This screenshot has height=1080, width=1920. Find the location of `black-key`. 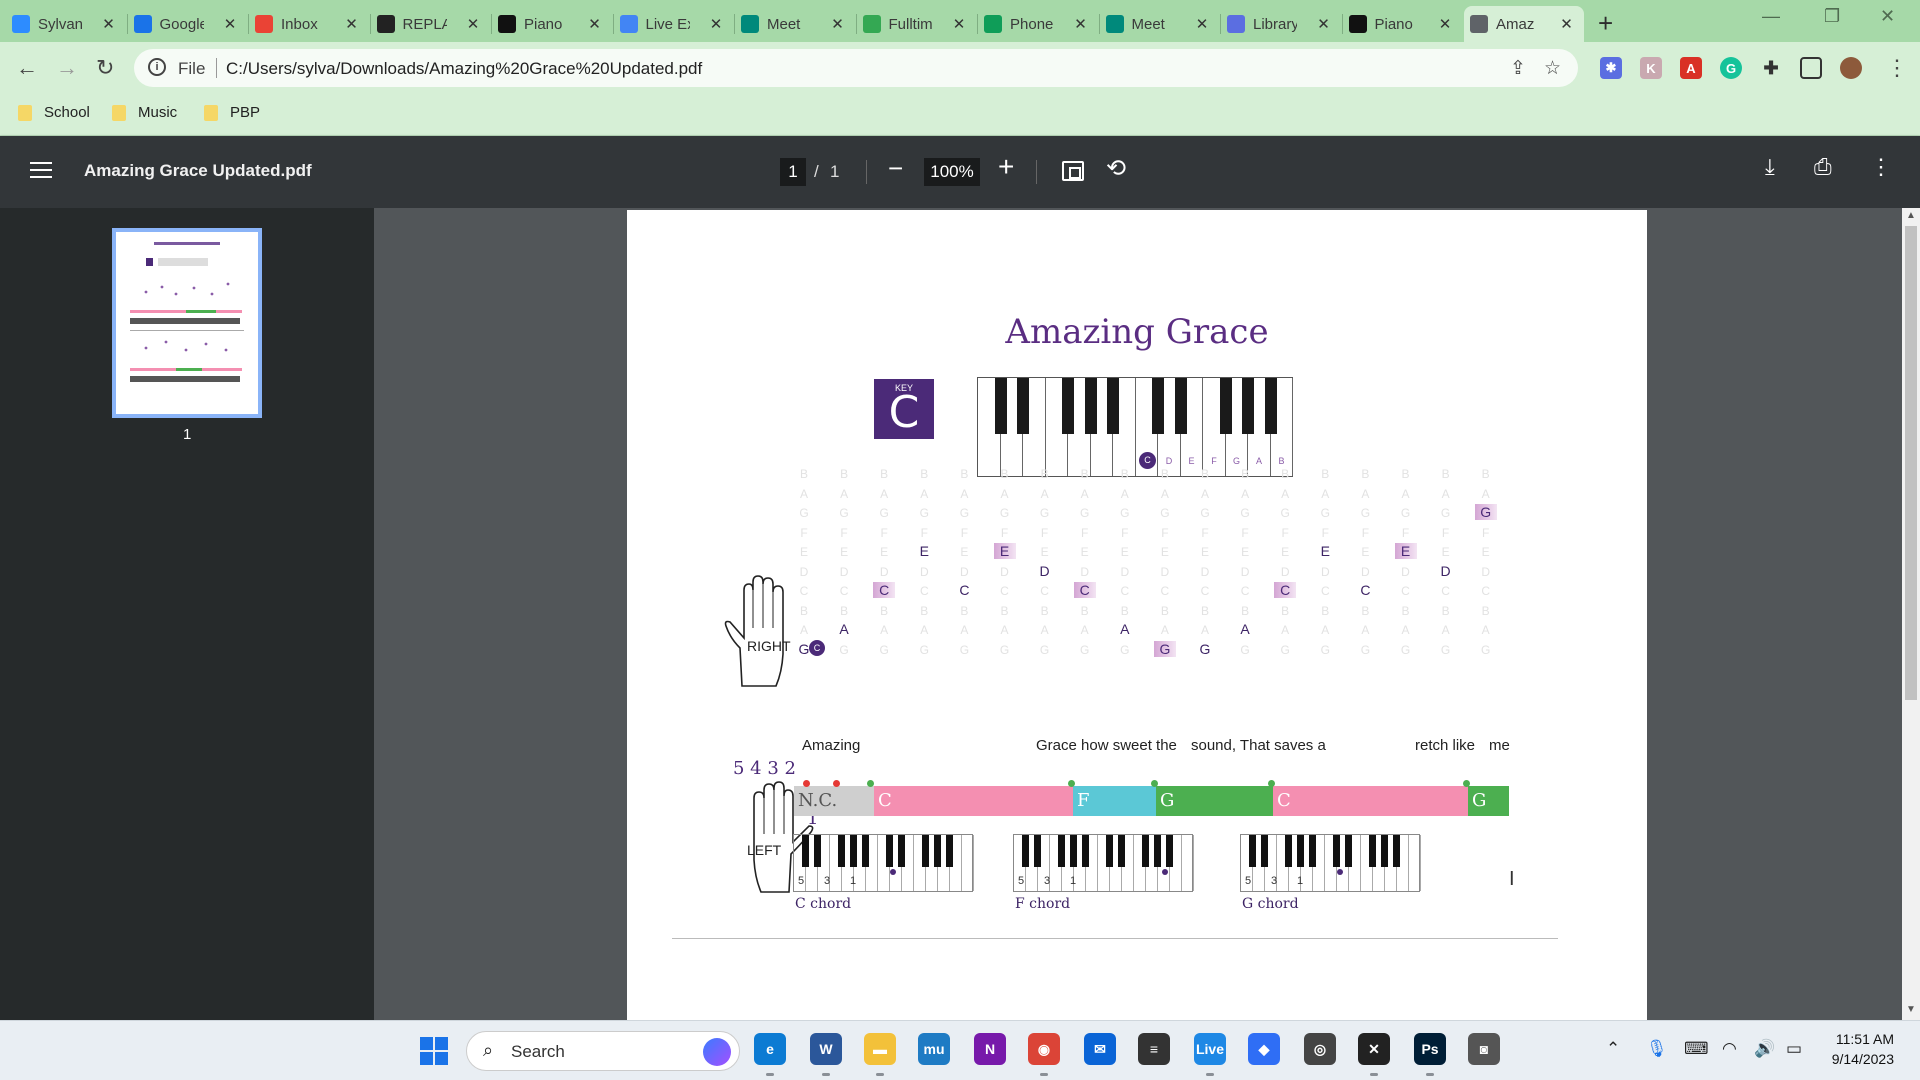

black-key is located at coordinates (1090, 406).